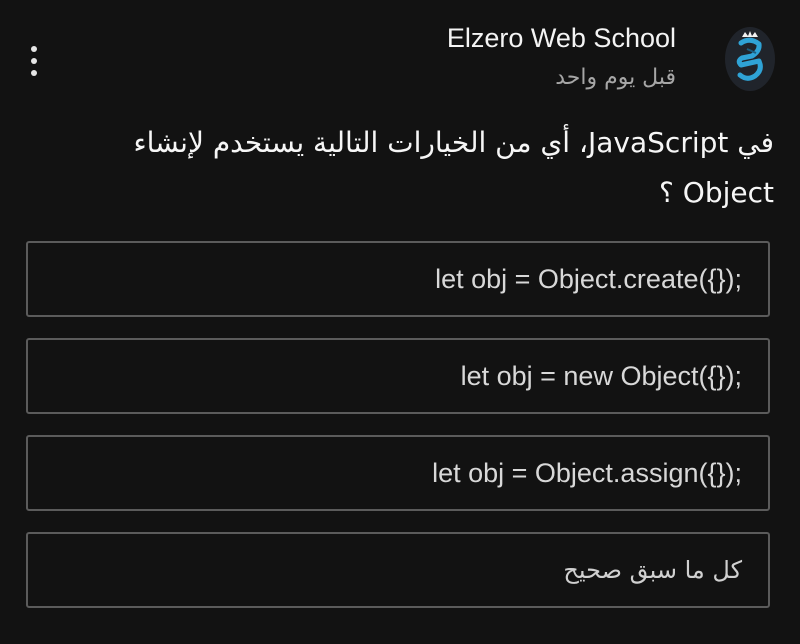 Image resolution: width=800 pixels, height=644 pixels. Describe the element at coordinates (587, 472) in the screenshot. I see `option-label: let obj = Object.assign({});` at that location.